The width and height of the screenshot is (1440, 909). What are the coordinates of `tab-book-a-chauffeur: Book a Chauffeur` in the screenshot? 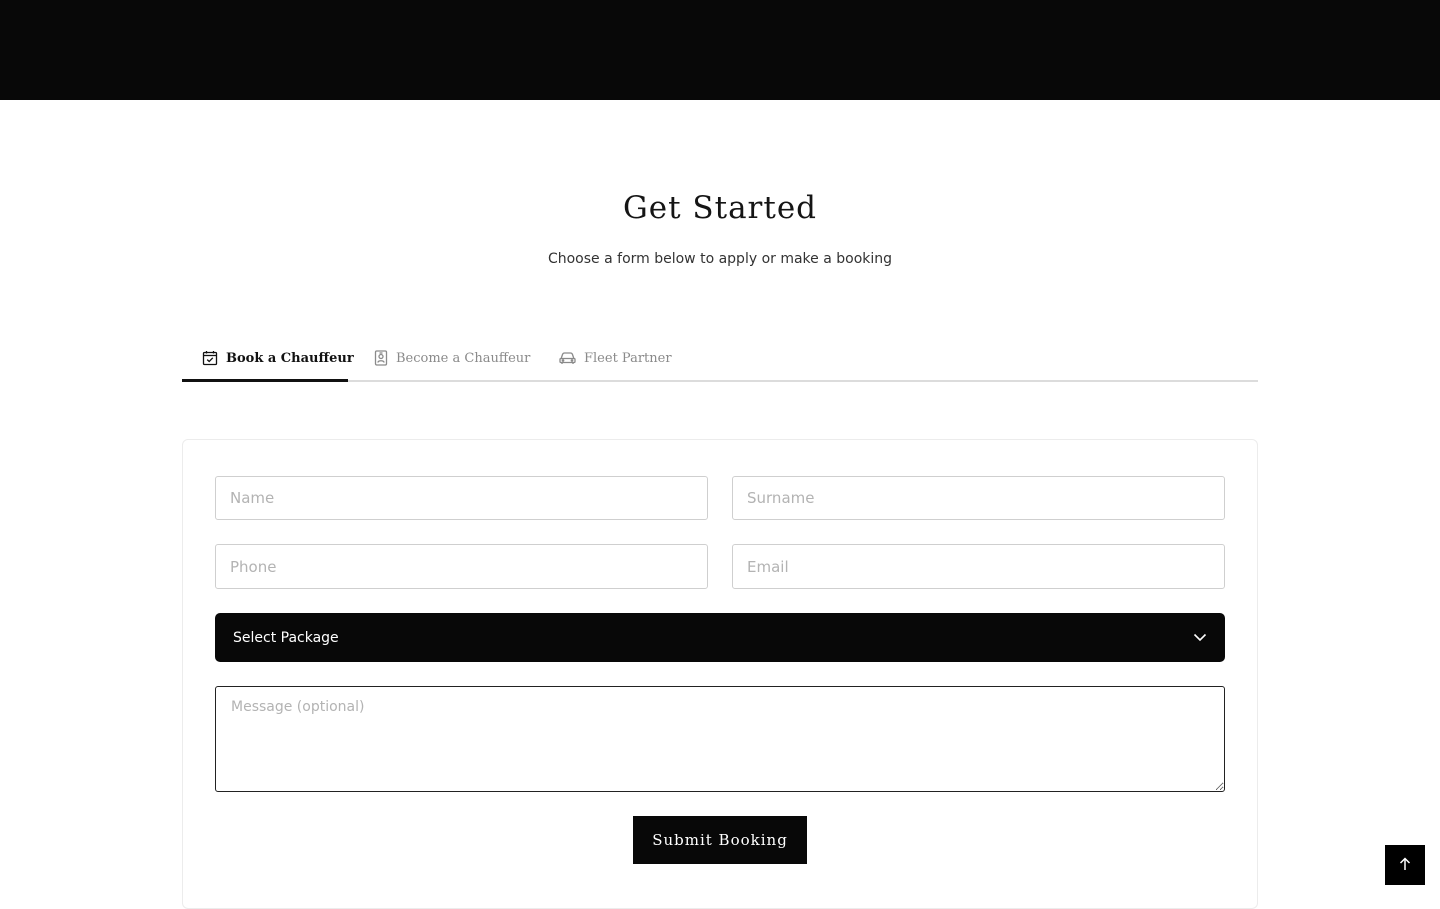 It's located at (278, 358).